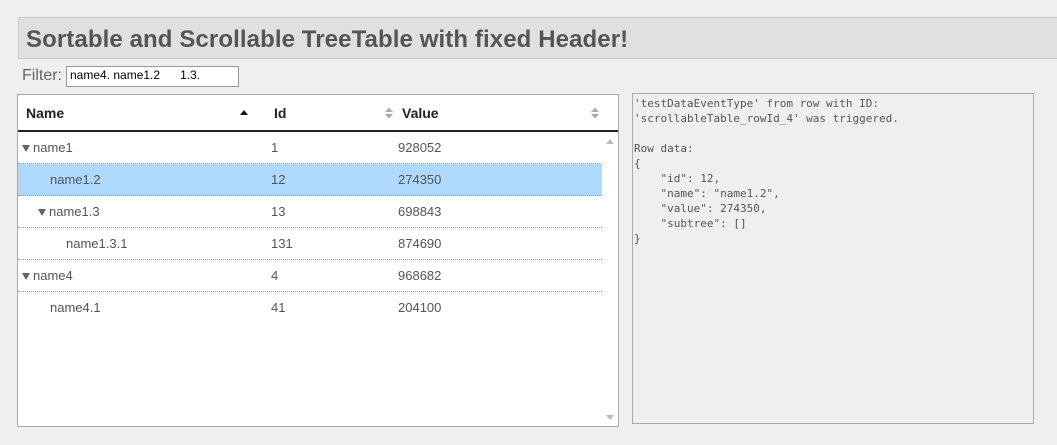 The image size is (1057, 445). What do you see at coordinates (278, 211) in the screenshot?
I see `cell-id: 13` at bounding box center [278, 211].